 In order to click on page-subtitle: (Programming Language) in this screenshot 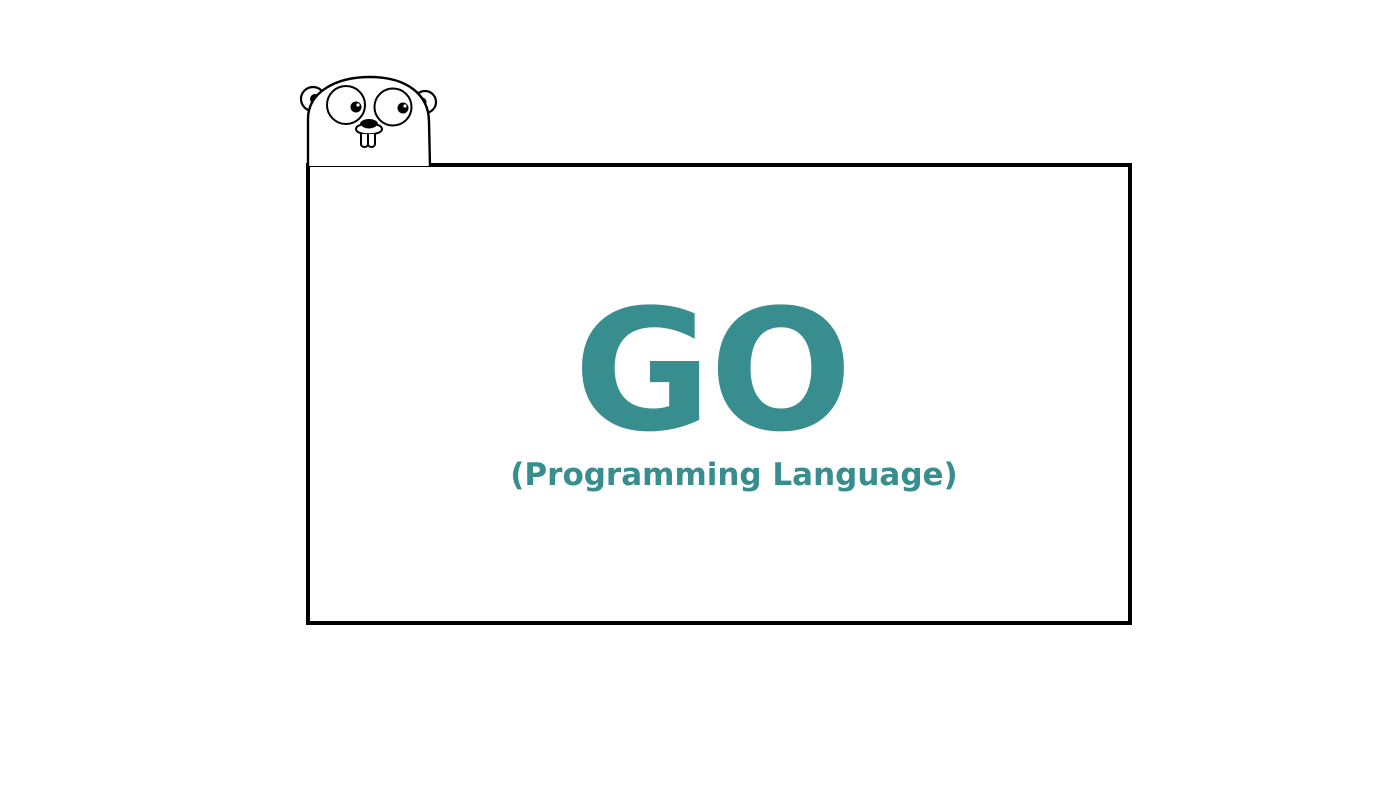, I will do `click(734, 475)`.